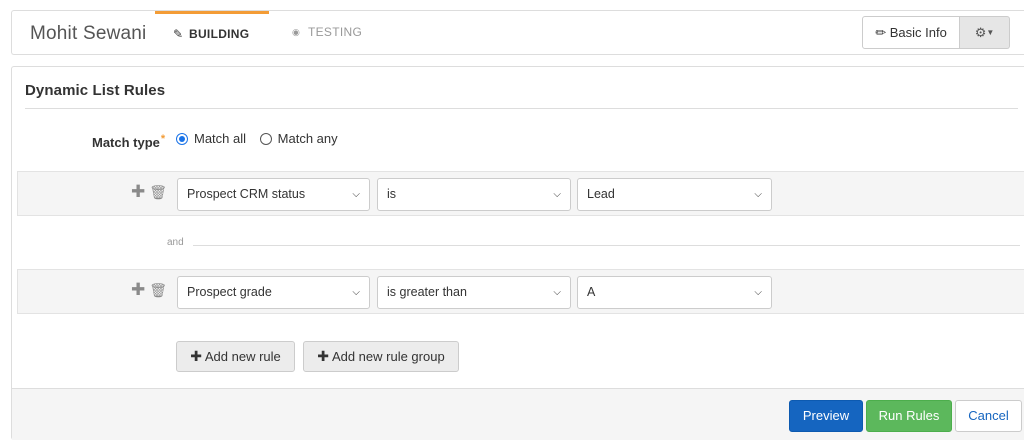  I want to click on rule-field-select: Prospect CRM status ⌵, so click(273, 194).